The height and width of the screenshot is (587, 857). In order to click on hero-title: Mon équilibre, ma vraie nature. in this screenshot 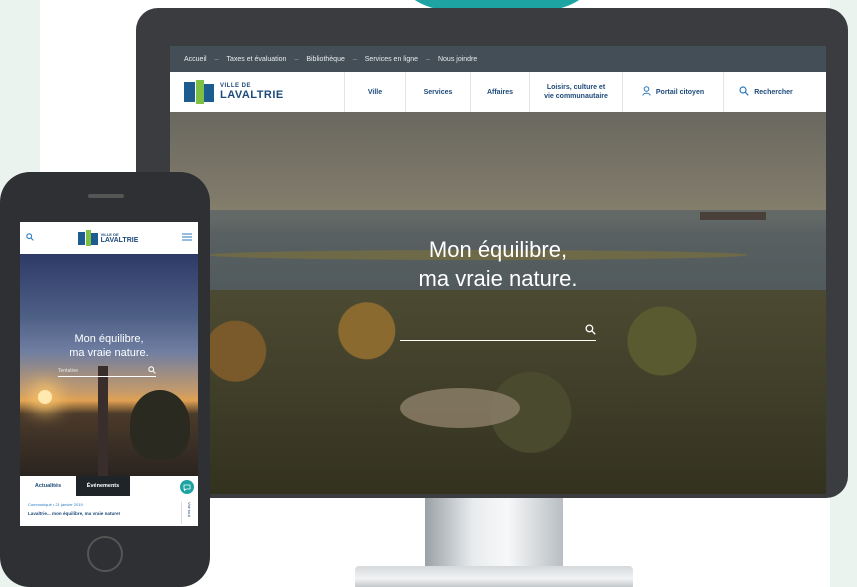, I will do `click(498, 264)`.